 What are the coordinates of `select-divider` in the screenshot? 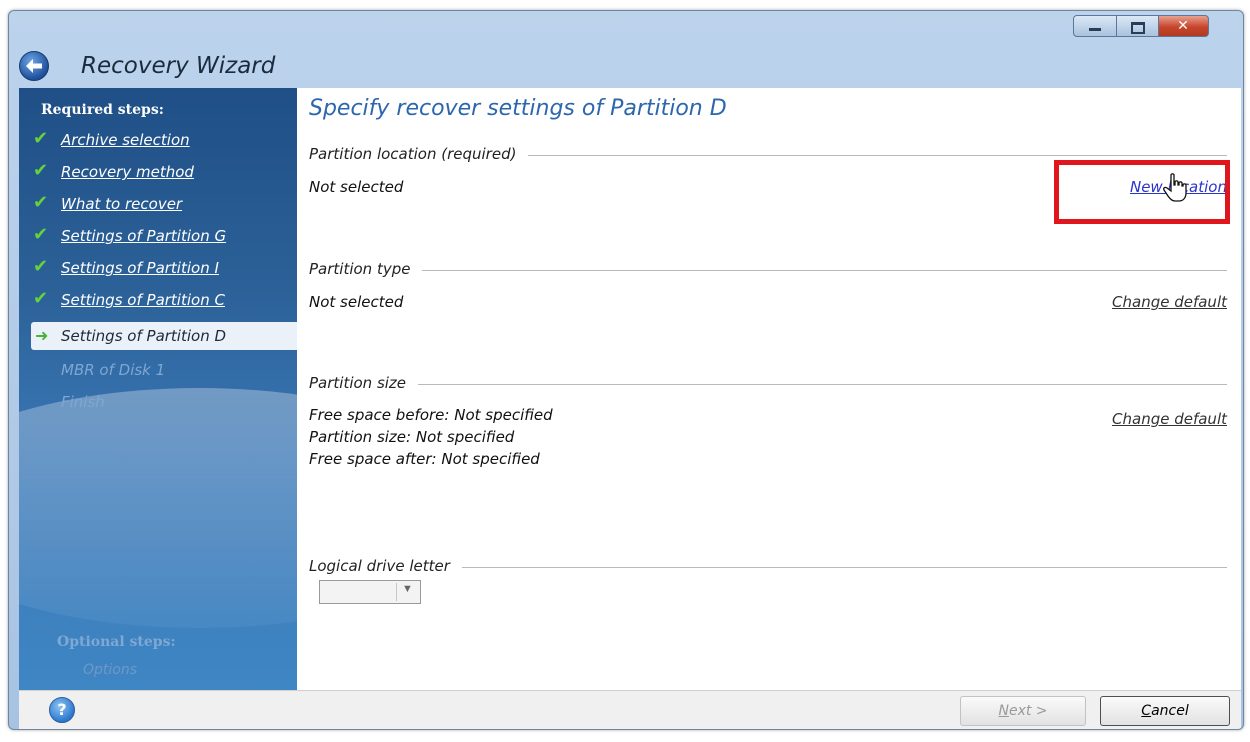 It's located at (396, 592).